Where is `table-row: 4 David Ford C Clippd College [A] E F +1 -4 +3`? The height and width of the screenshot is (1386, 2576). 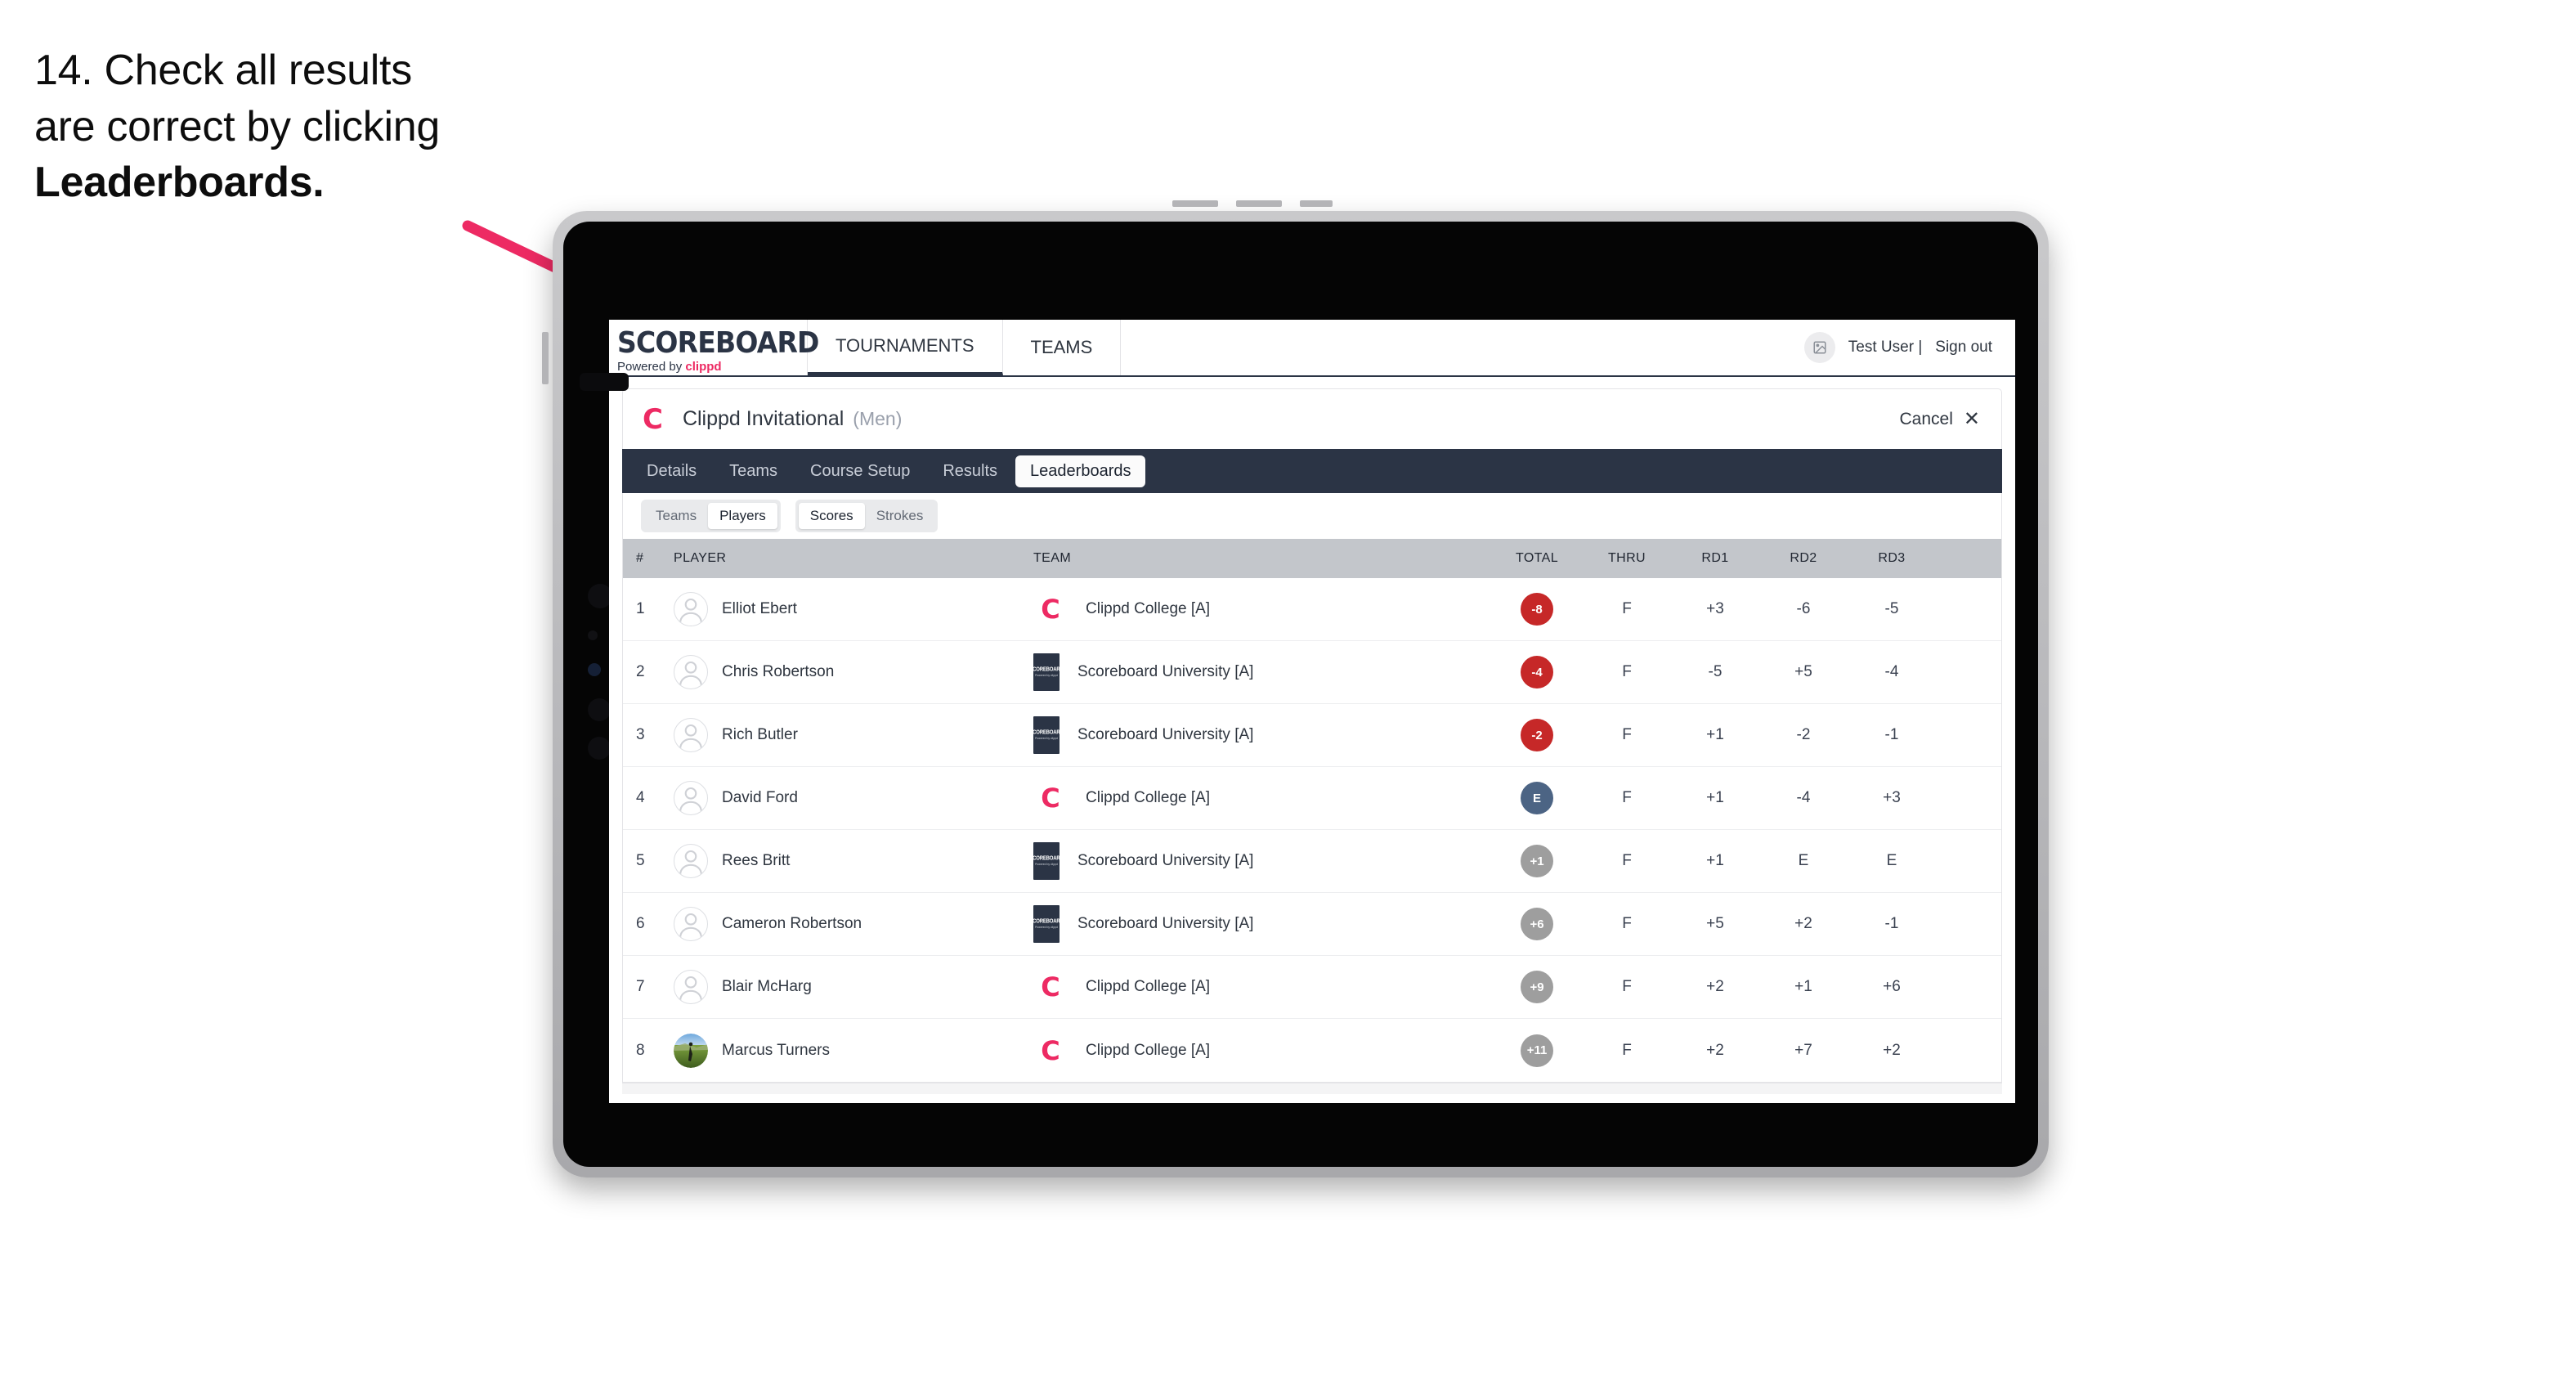 table-row: 4 David Ford C Clippd College [A] E F +1 -4 +3 is located at coordinates (1312, 798).